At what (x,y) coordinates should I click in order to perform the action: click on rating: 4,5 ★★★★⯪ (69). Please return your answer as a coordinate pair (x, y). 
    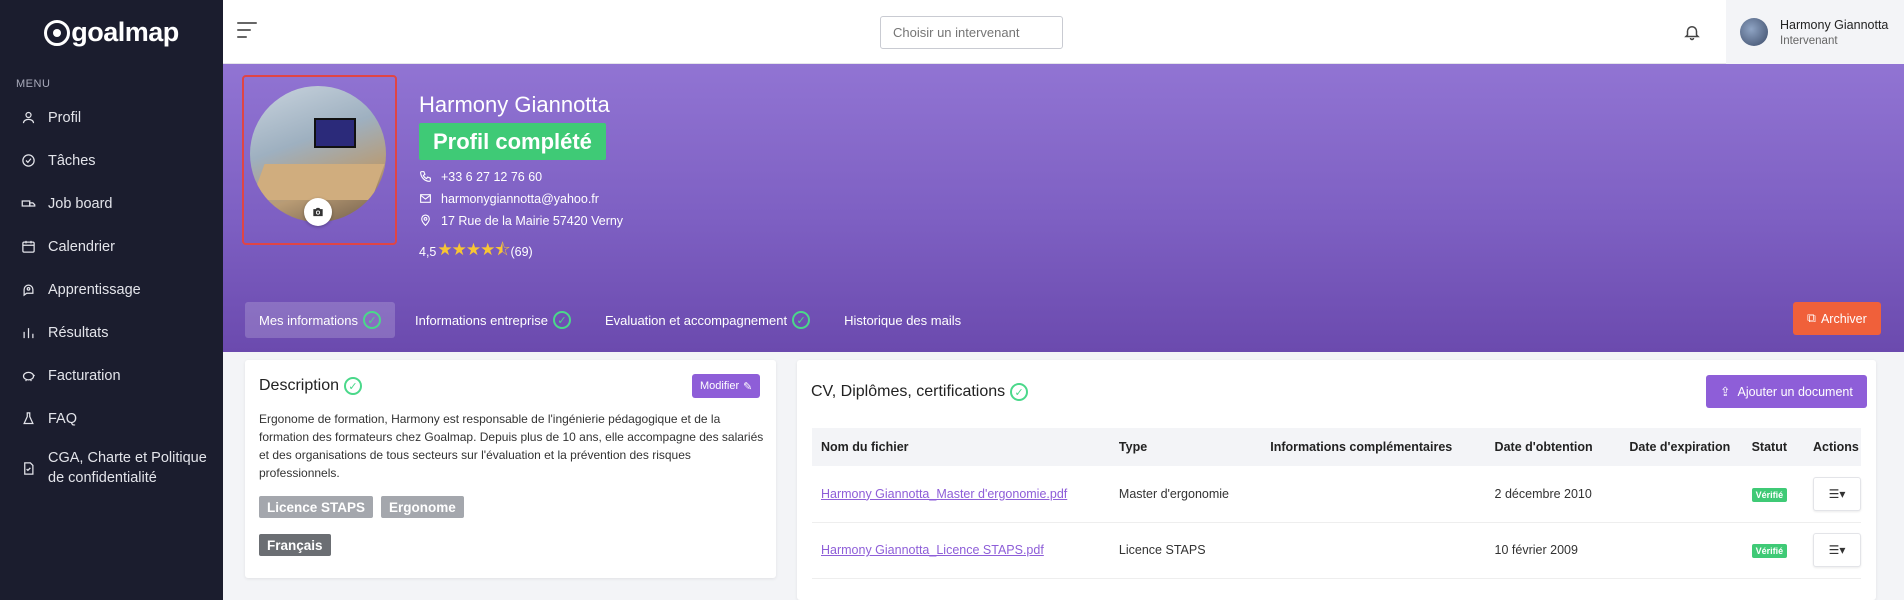
    Looking at the image, I should click on (476, 251).